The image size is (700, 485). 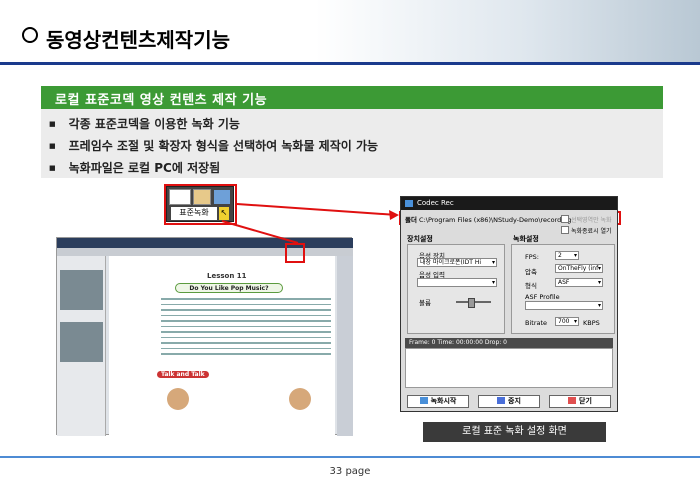 I want to click on close-icon, so click(x=572, y=400).